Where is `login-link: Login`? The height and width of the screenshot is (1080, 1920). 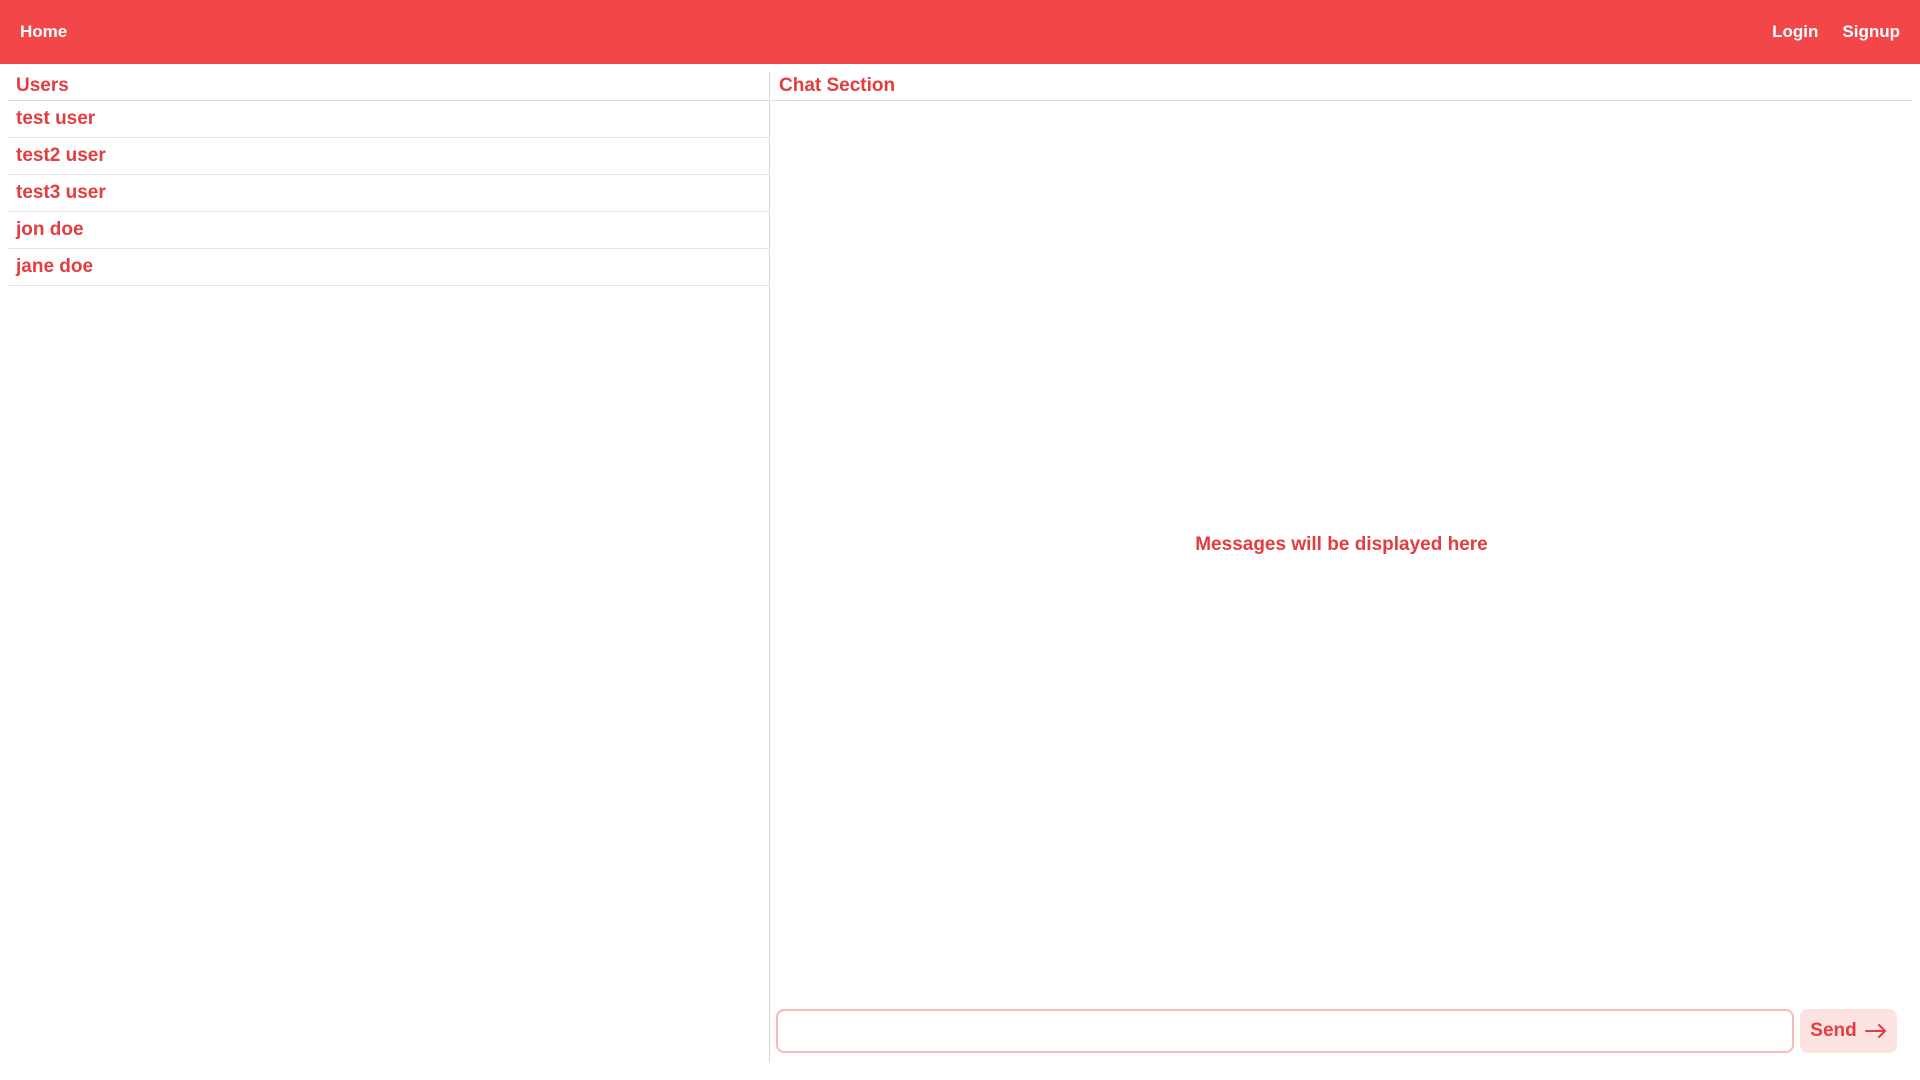
login-link: Login is located at coordinates (1795, 32).